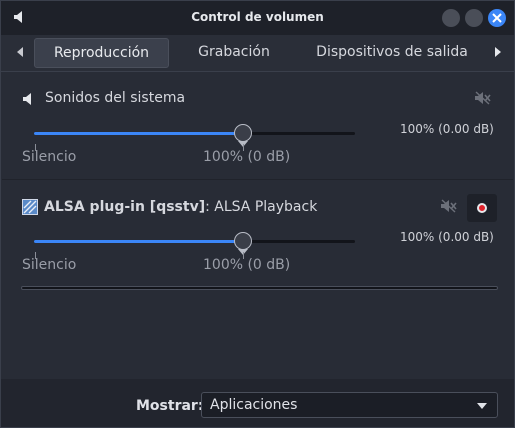  What do you see at coordinates (234, 52) in the screenshot?
I see `tab-grabacion: Grabación` at bounding box center [234, 52].